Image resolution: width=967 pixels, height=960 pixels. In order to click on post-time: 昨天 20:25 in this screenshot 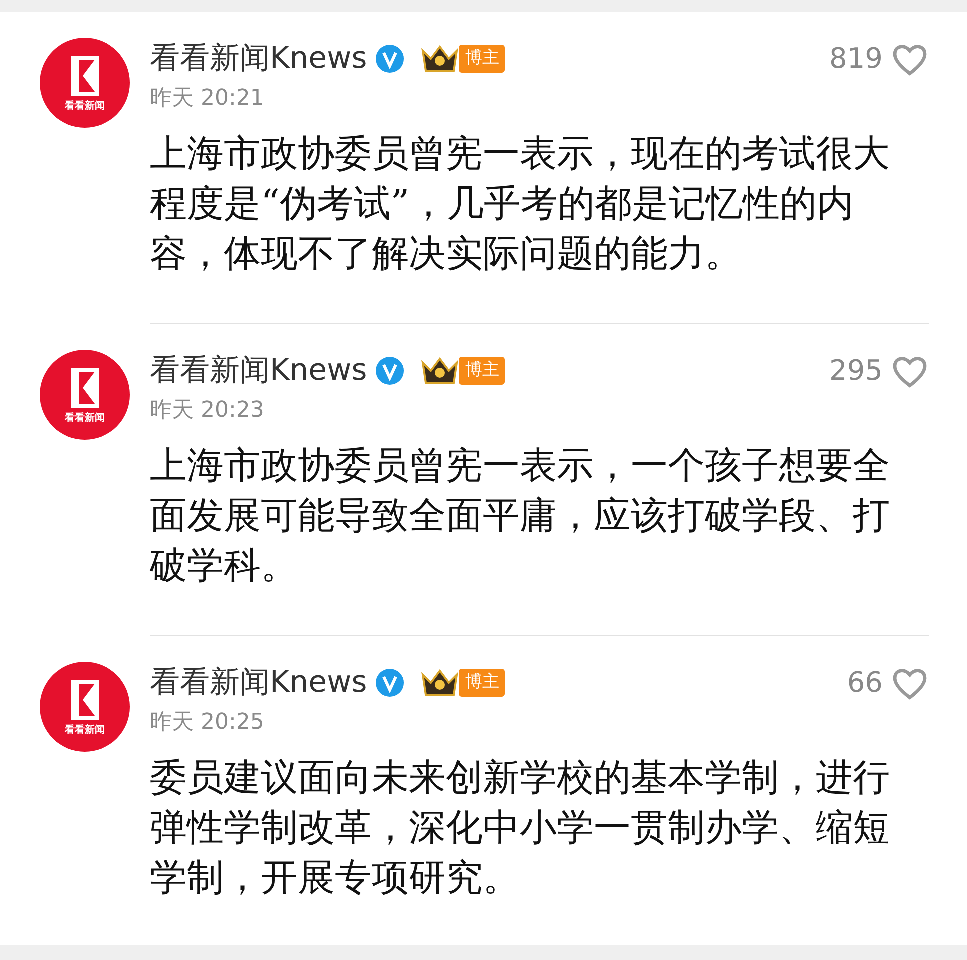, I will do `click(208, 723)`.